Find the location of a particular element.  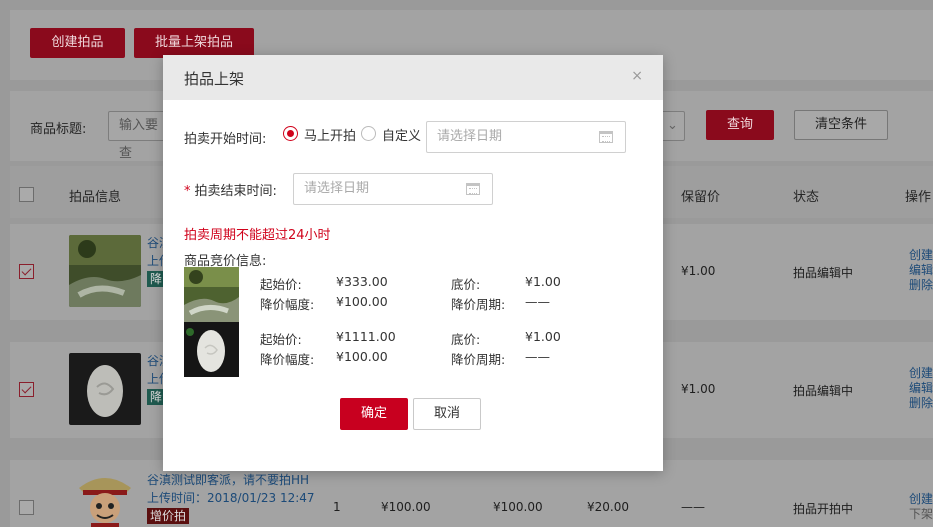

modal-title: 拍品上架 is located at coordinates (214, 79).